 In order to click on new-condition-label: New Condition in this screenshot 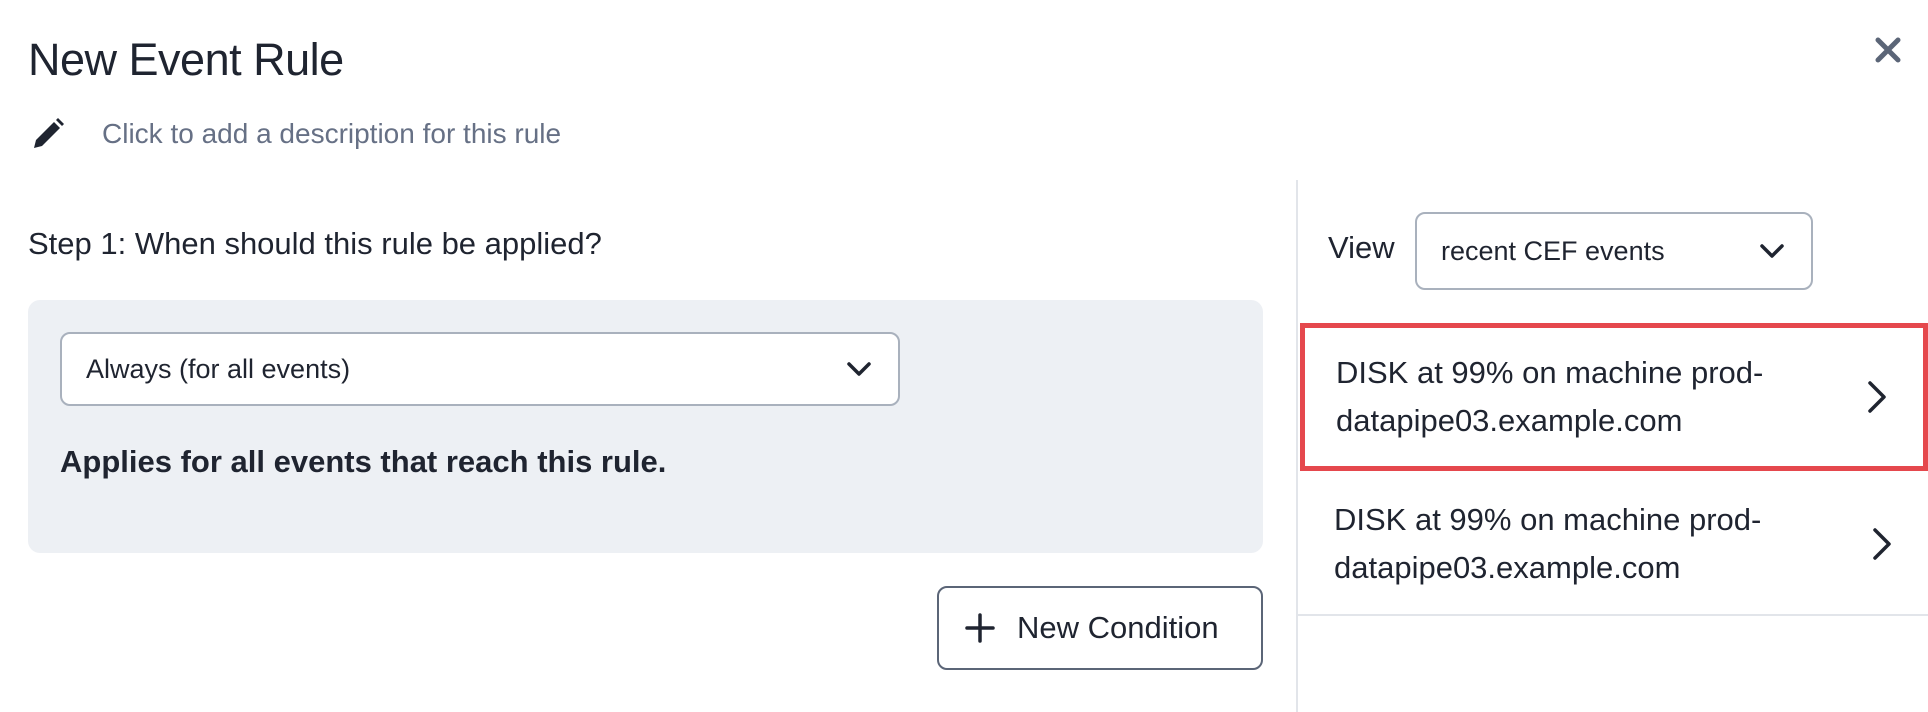, I will do `click(1118, 627)`.